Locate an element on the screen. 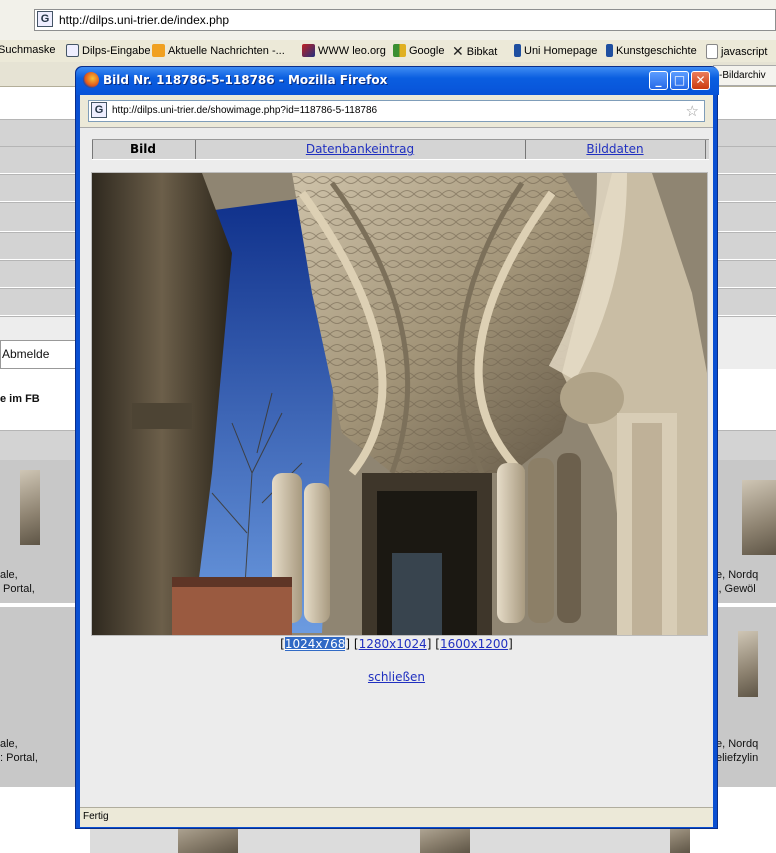 The width and height of the screenshot is (776, 853). bookmark-dilps-eingabe: Dilps-Eingabe is located at coordinates (108, 50).